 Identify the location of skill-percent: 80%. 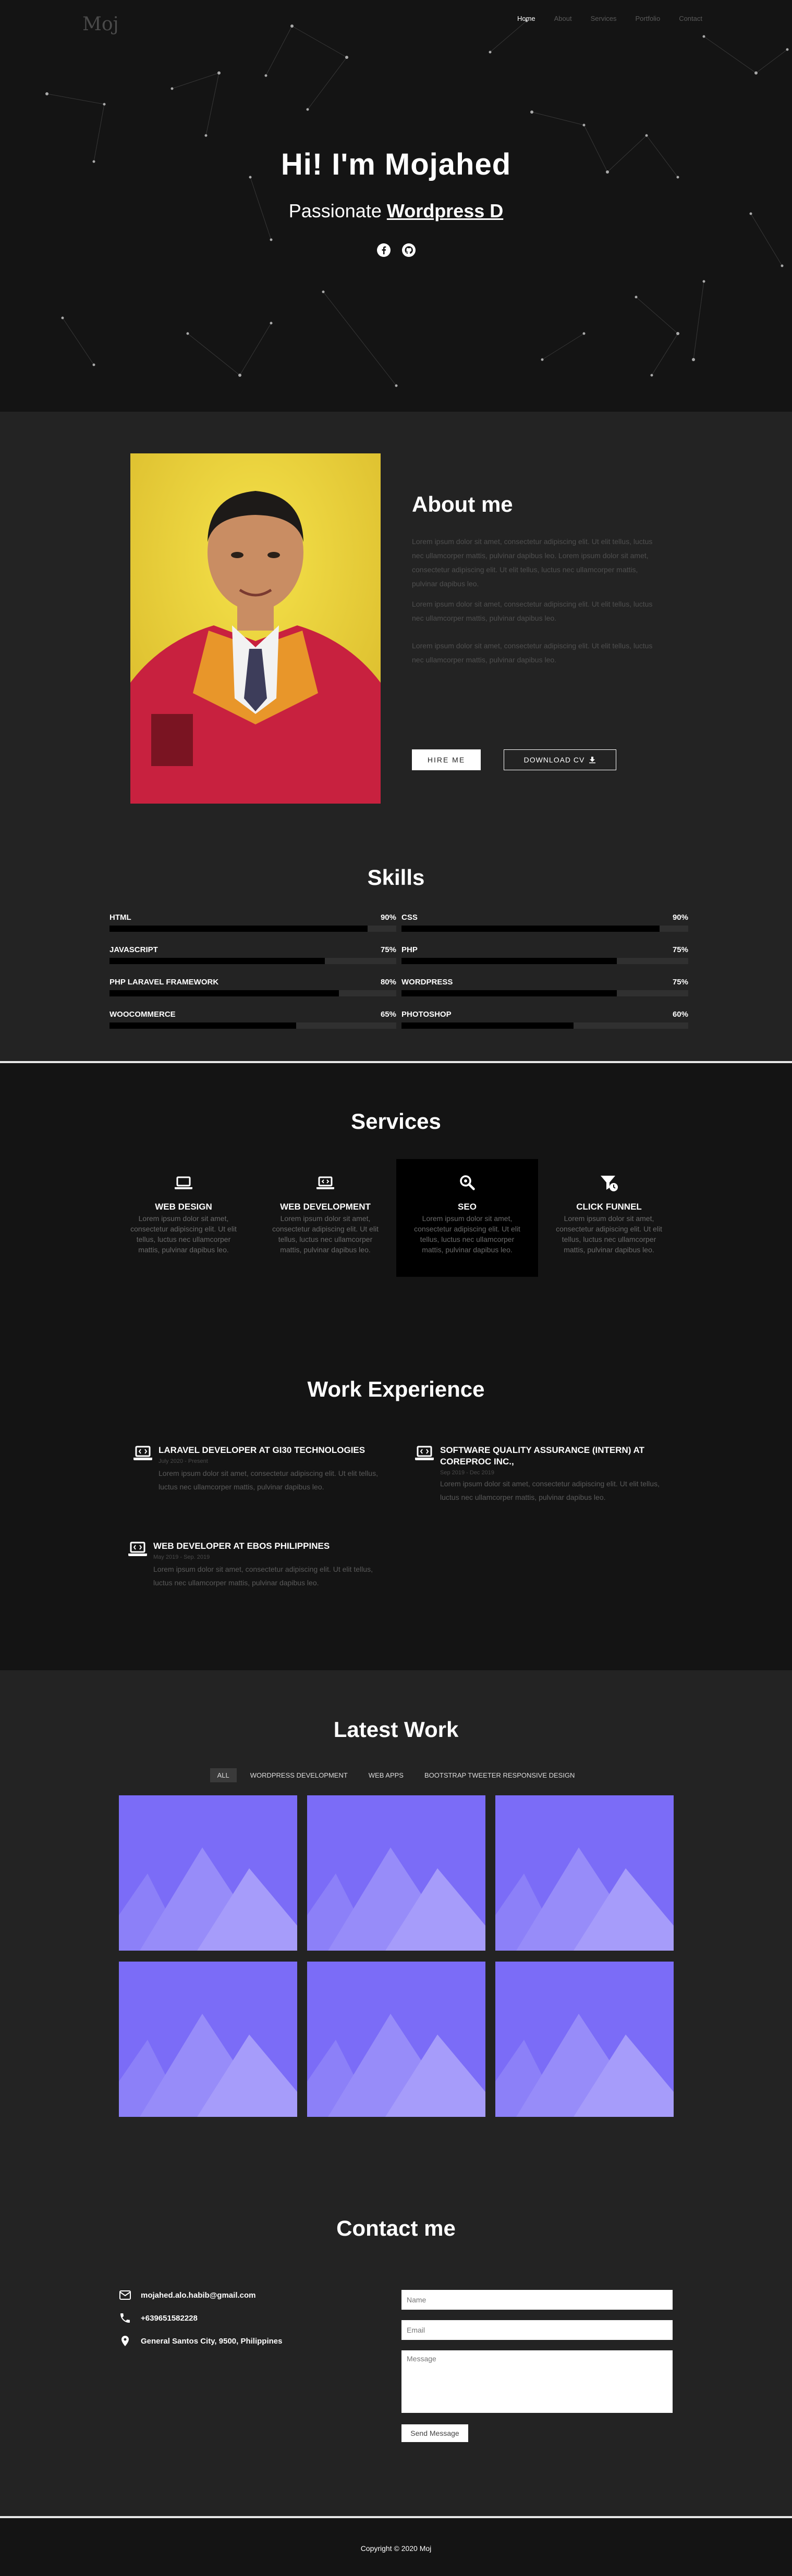
(388, 982).